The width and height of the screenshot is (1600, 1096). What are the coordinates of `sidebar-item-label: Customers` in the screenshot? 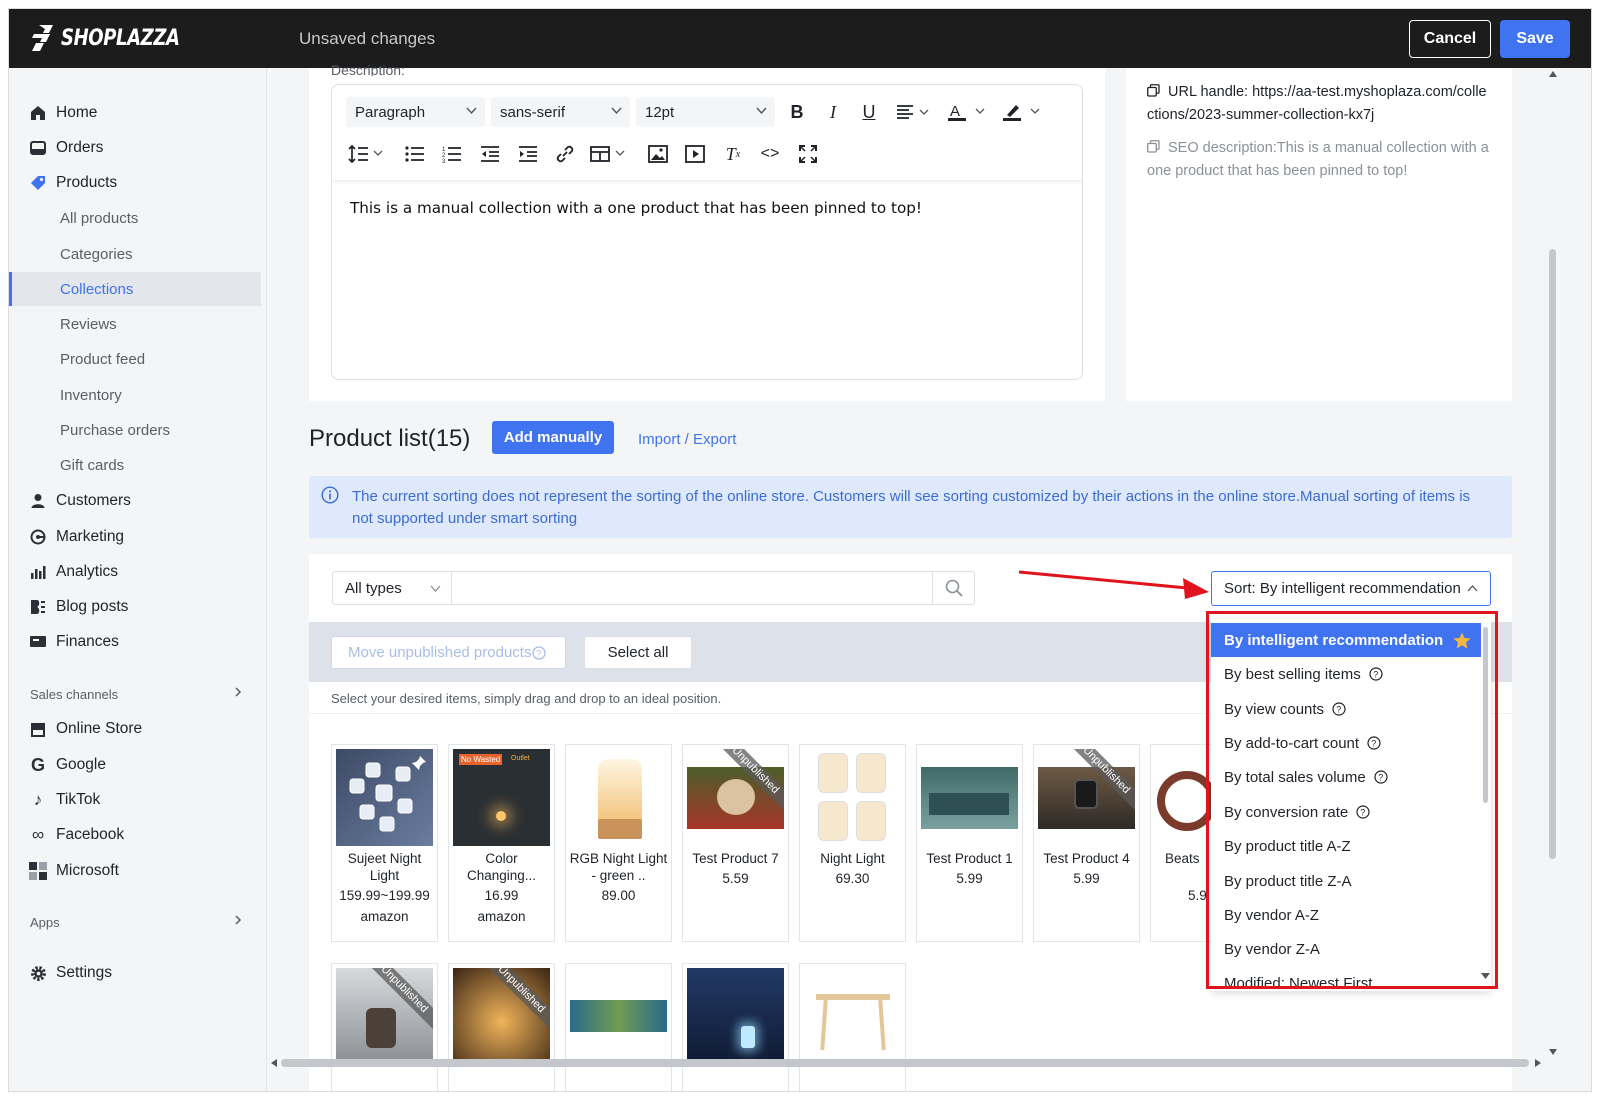 It's located at (93, 500).